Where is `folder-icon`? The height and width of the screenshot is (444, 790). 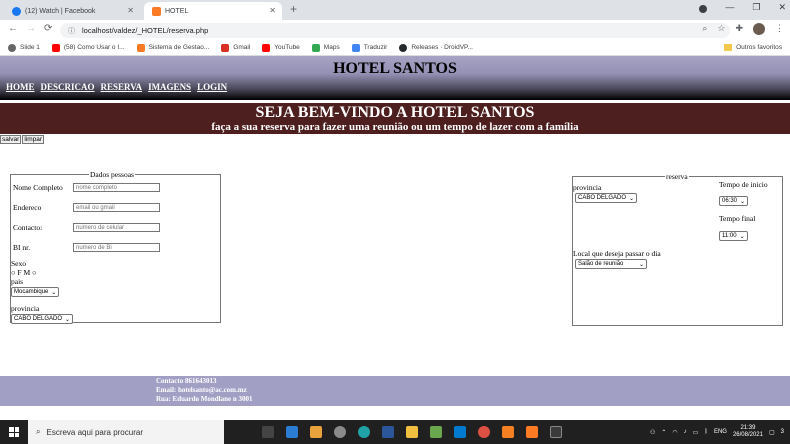
folder-icon is located at coordinates (728, 47).